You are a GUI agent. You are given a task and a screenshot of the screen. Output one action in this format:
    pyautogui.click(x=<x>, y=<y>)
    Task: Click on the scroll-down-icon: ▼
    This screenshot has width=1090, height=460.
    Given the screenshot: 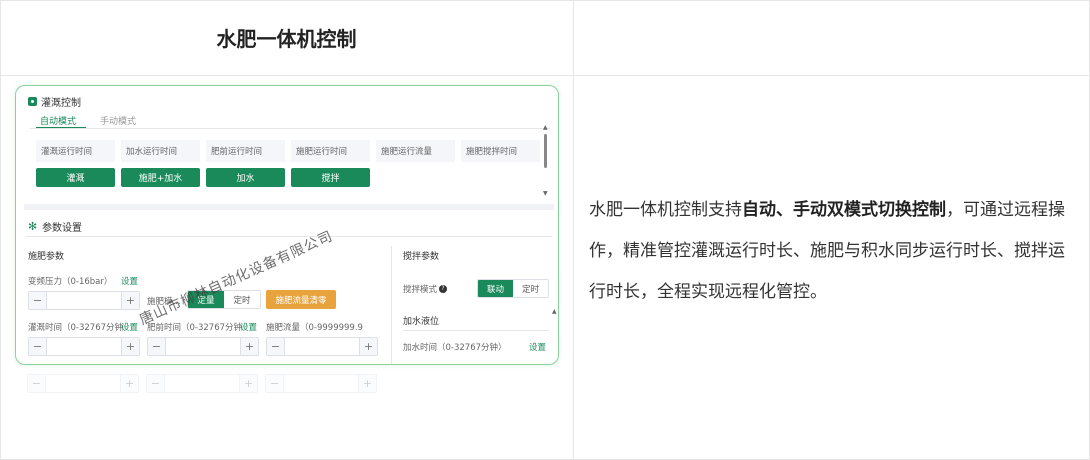 What is the action you would take?
    pyautogui.click(x=545, y=193)
    